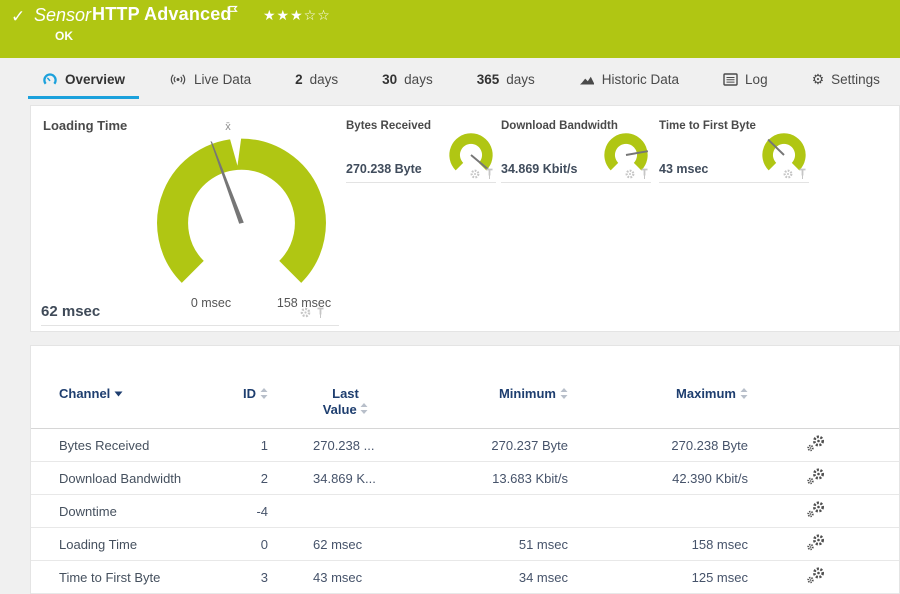  I want to click on mini-gauge-bytes-received: Bytes Received 270.238 Byte, so click(421, 148).